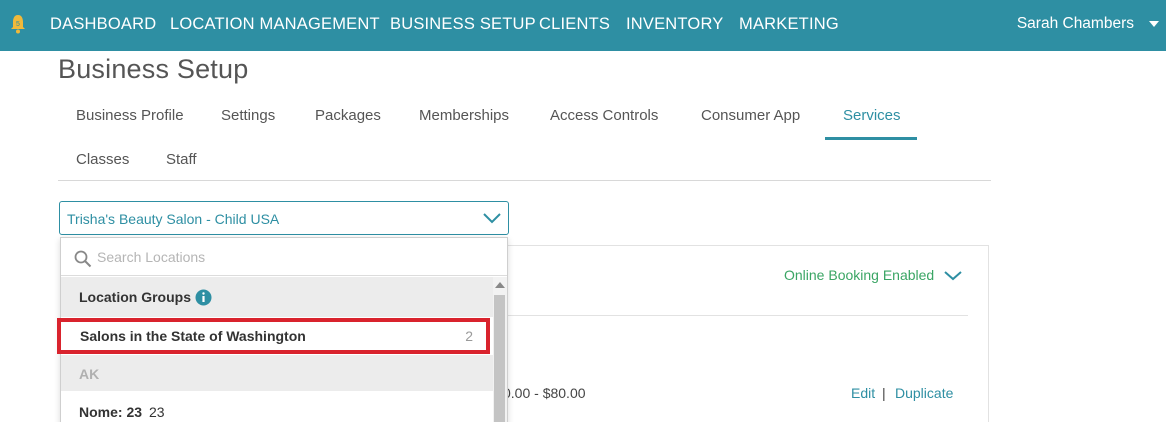 The image size is (1166, 422). What do you see at coordinates (863, 393) in the screenshot?
I see `edit-link: Edit` at bounding box center [863, 393].